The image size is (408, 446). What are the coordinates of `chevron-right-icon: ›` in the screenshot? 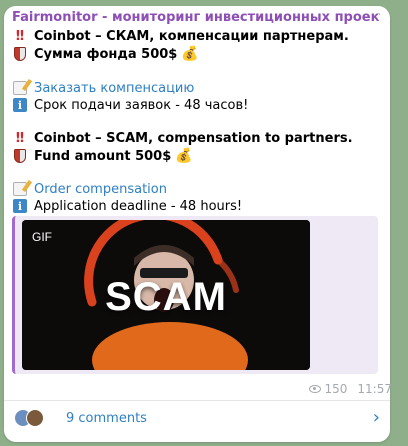 It's located at (376, 418).